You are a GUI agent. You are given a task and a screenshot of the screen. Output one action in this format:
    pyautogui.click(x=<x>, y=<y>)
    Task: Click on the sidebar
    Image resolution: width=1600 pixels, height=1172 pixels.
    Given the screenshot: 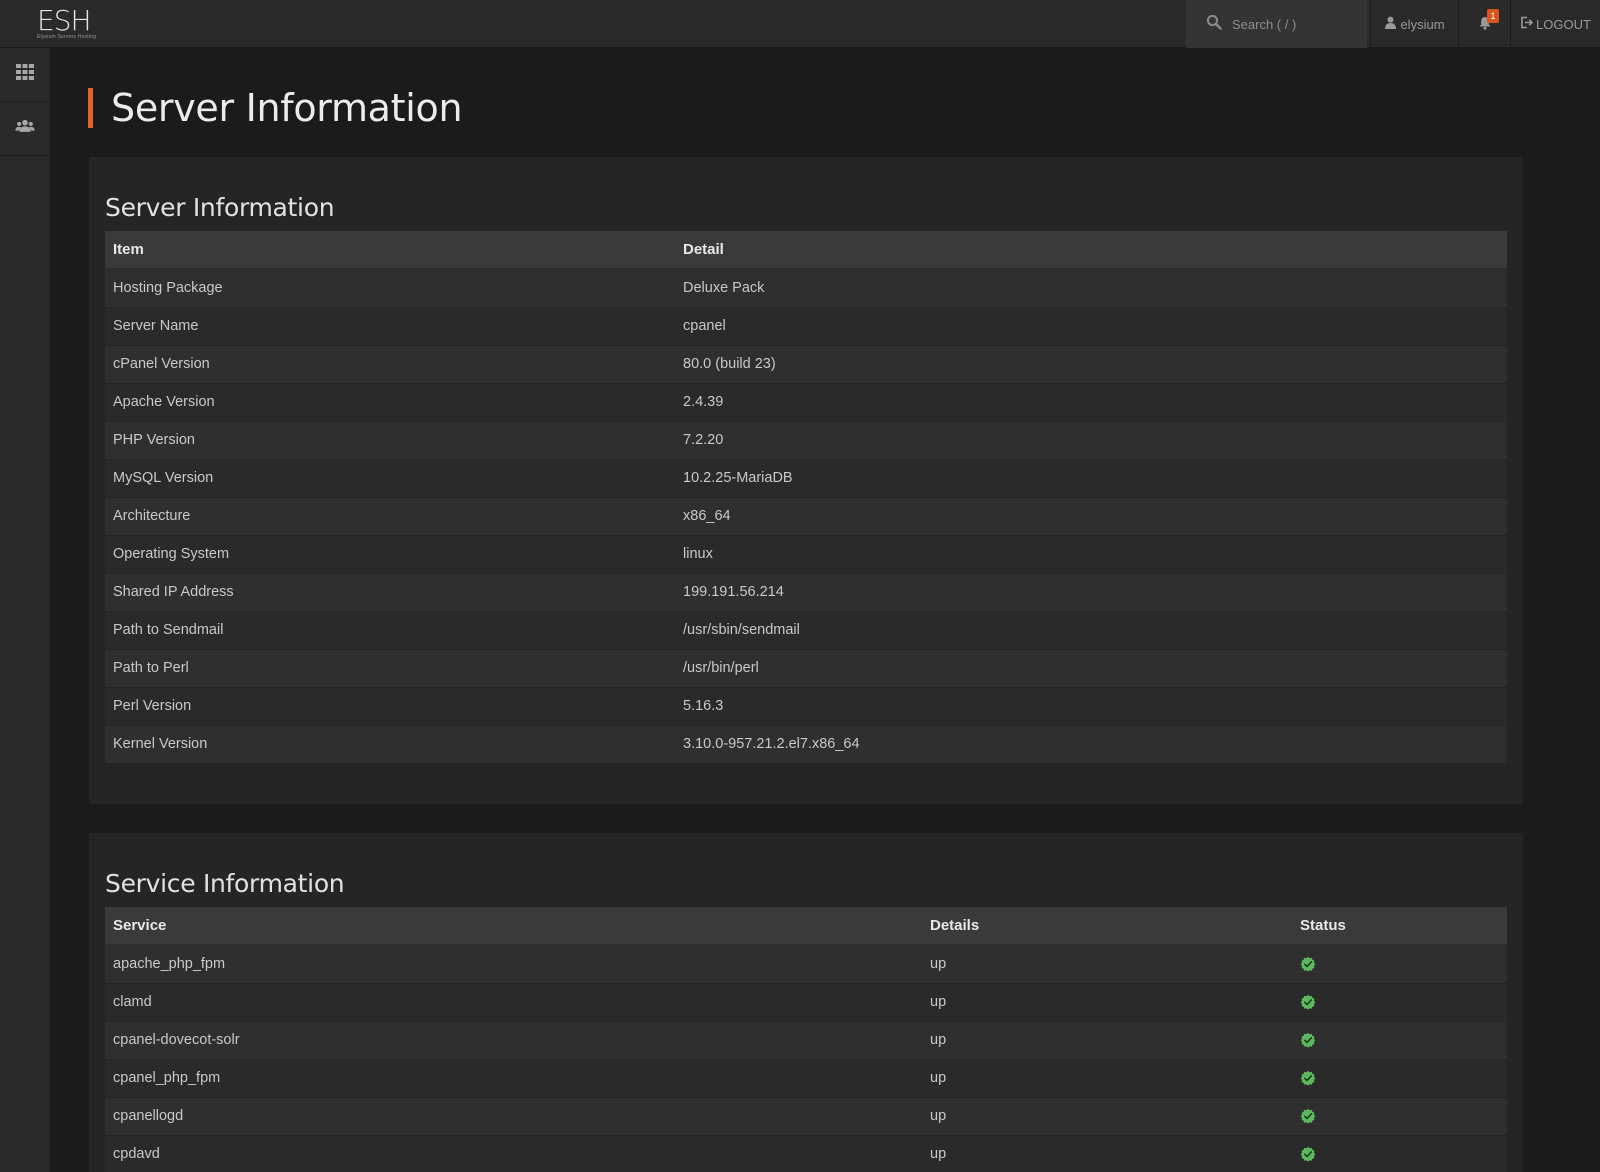 What is the action you would take?
    pyautogui.click(x=25, y=610)
    